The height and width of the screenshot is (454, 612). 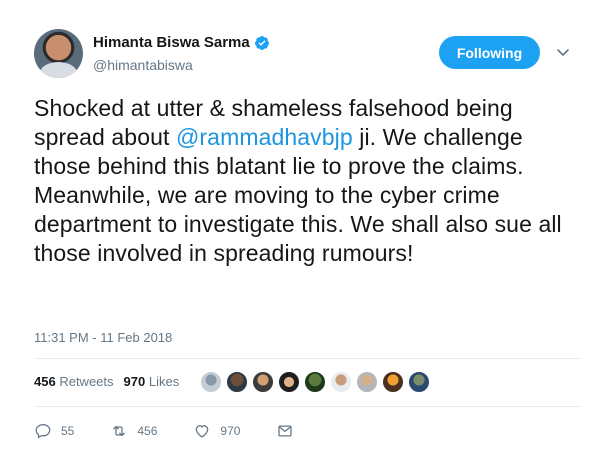 I want to click on chevron-down-icon, so click(x=563, y=52).